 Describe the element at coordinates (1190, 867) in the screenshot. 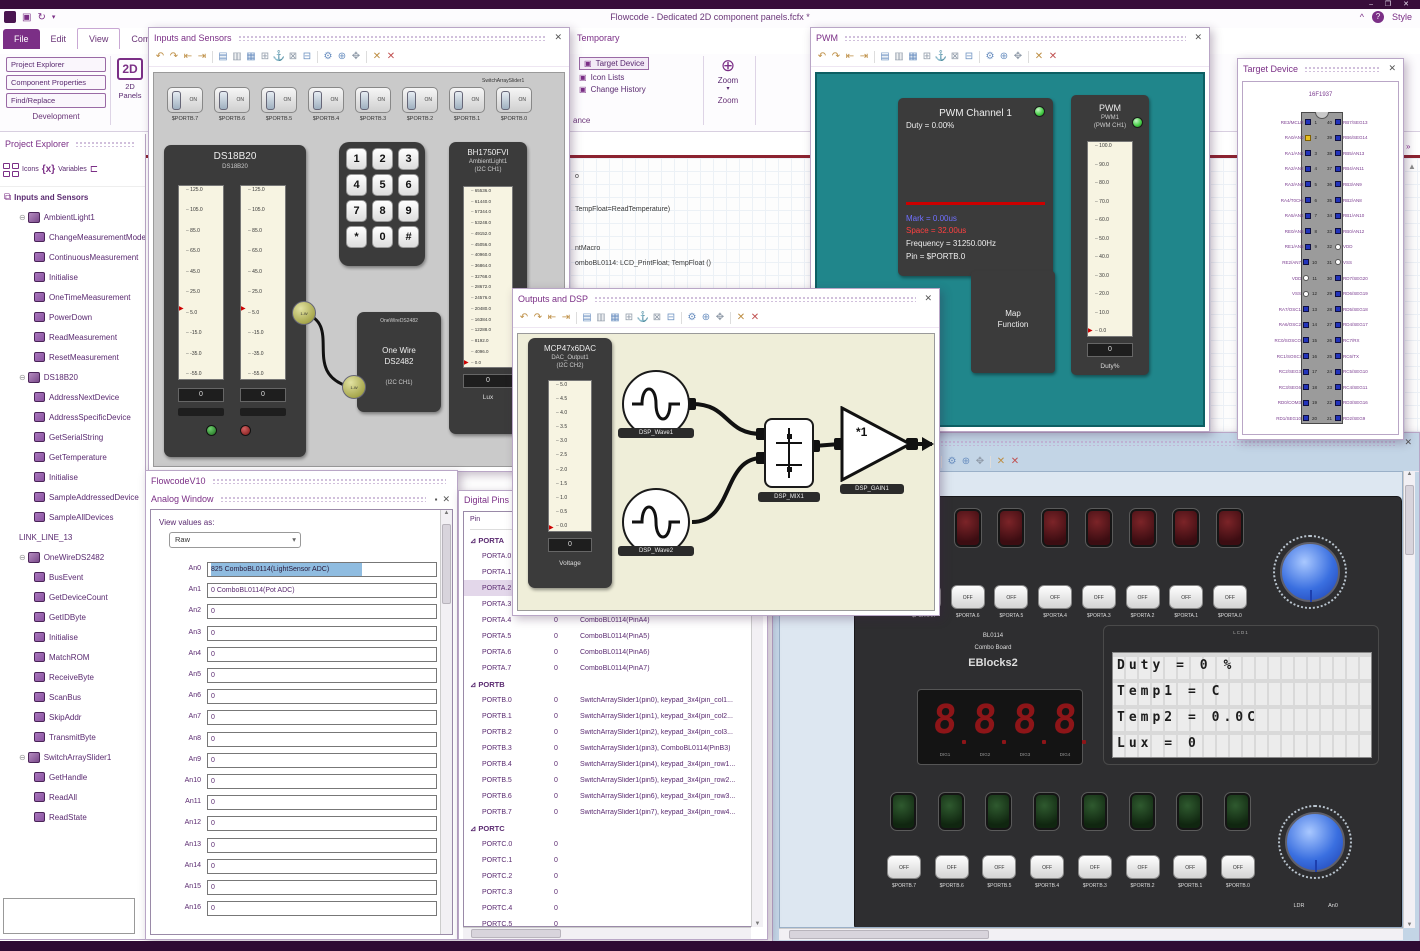

I see `push-button-$PORTB.1: OFF` at that location.